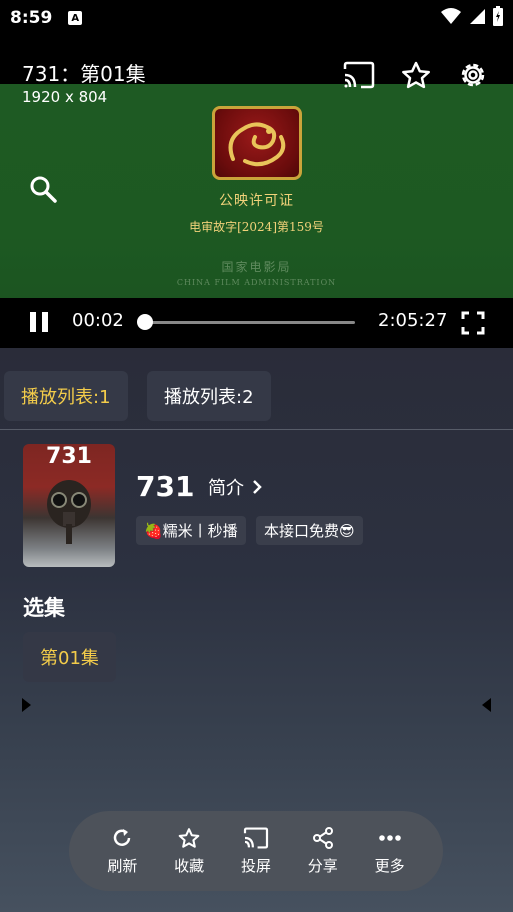 The width and height of the screenshot is (513, 912). I want to click on refresh-icon, so click(122, 837).